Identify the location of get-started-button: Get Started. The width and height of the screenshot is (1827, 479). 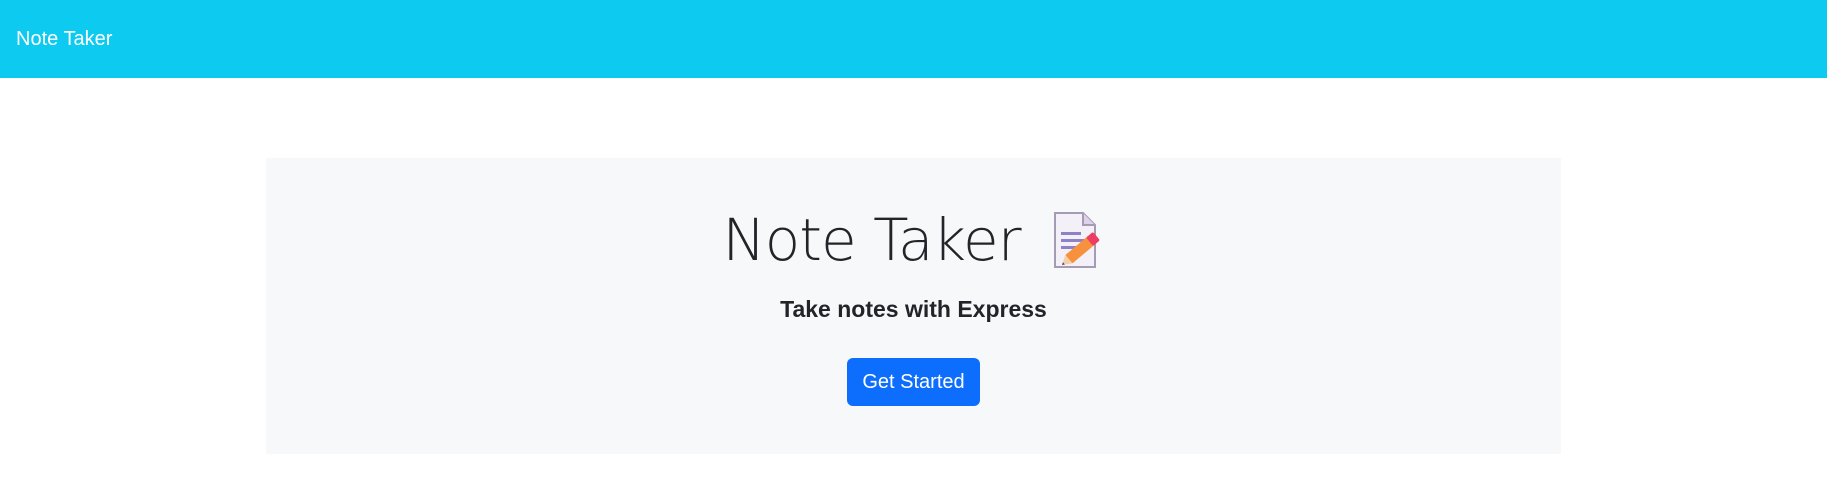
(913, 382).